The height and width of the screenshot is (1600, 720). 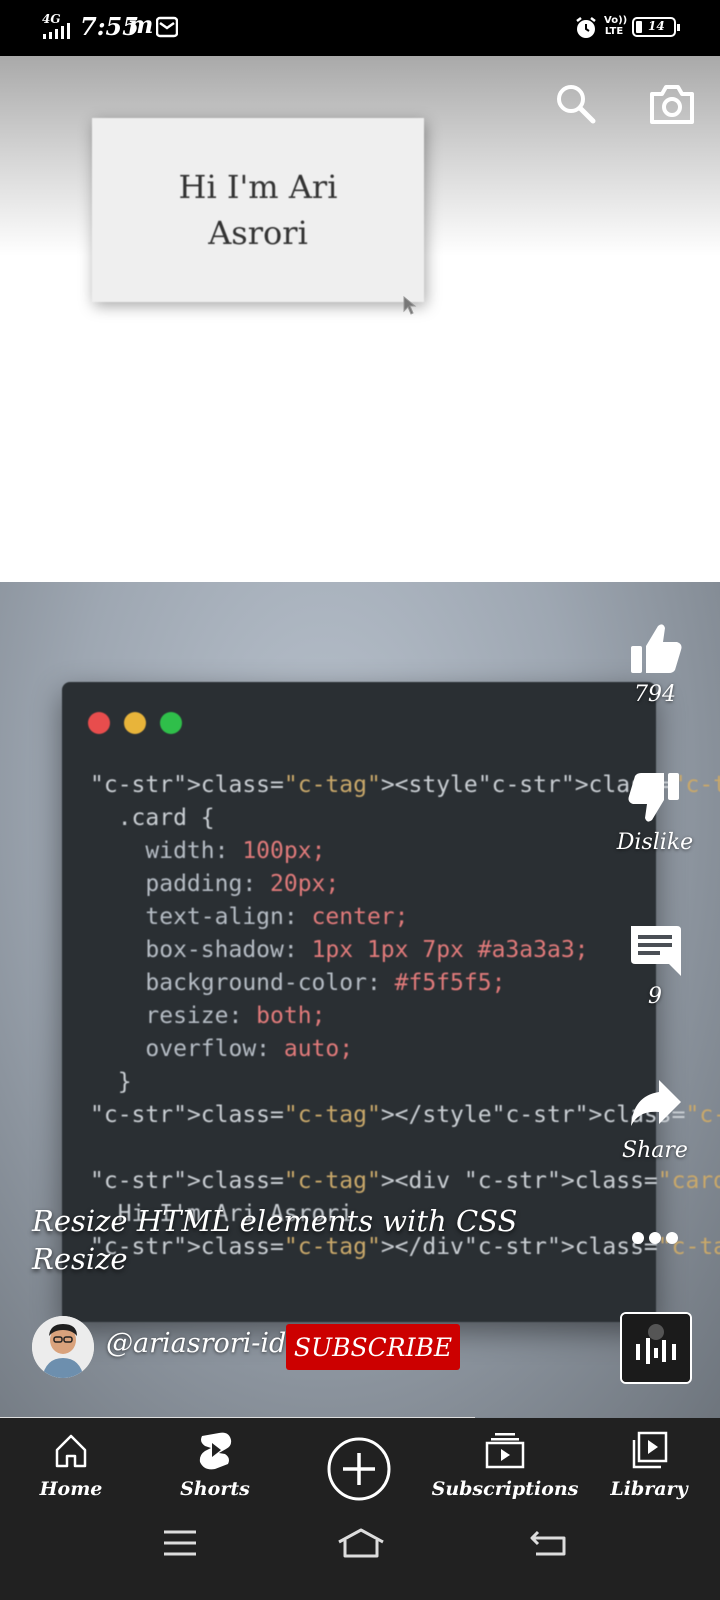 I want to click on card-text-line1: Hi I'm Ari, so click(x=258, y=187).